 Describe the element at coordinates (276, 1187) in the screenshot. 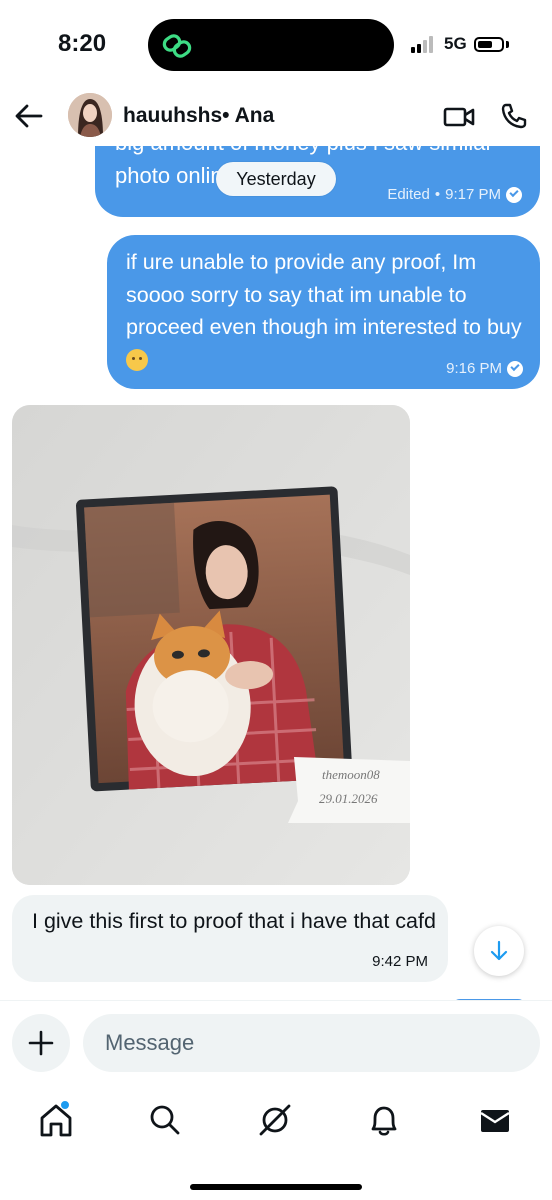

I see `home-indicator` at that location.